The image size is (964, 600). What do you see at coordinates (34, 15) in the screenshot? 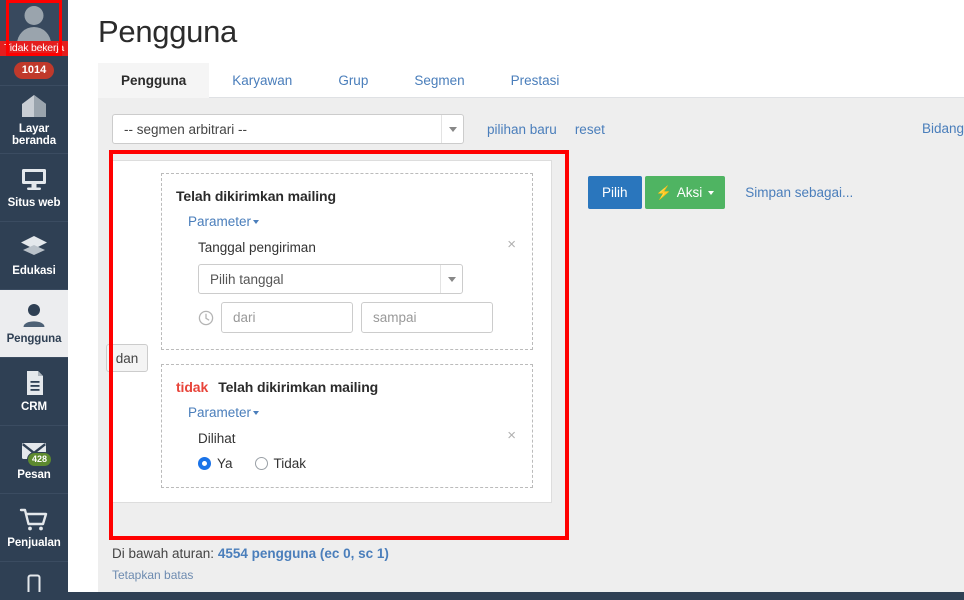
I see `avatar-head-shape` at bounding box center [34, 15].